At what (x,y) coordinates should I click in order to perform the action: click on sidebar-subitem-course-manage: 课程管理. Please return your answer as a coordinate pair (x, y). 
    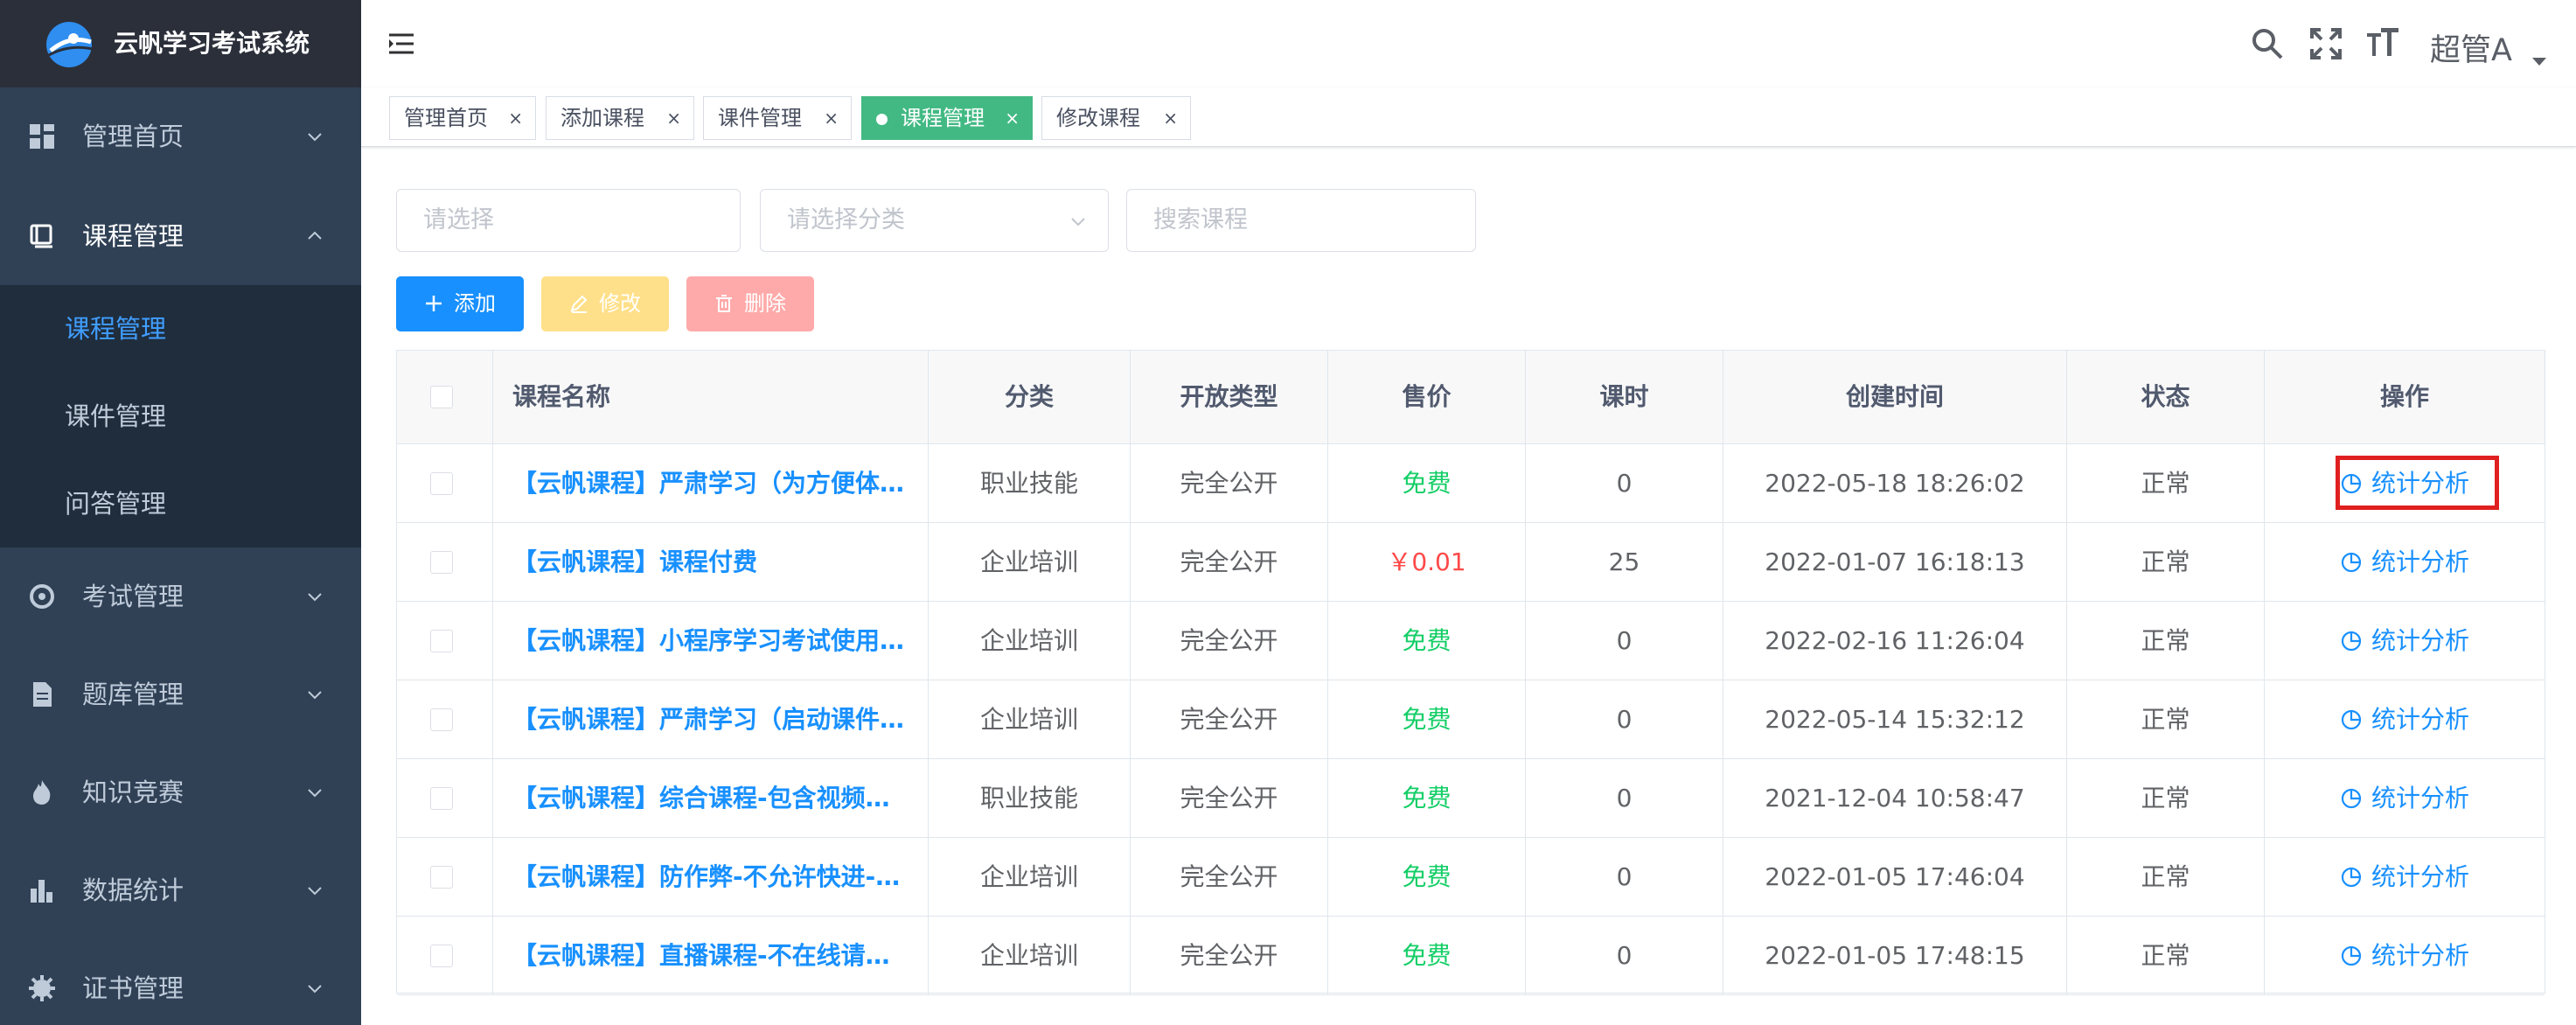
    Looking at the image, I should click on (180, 329).